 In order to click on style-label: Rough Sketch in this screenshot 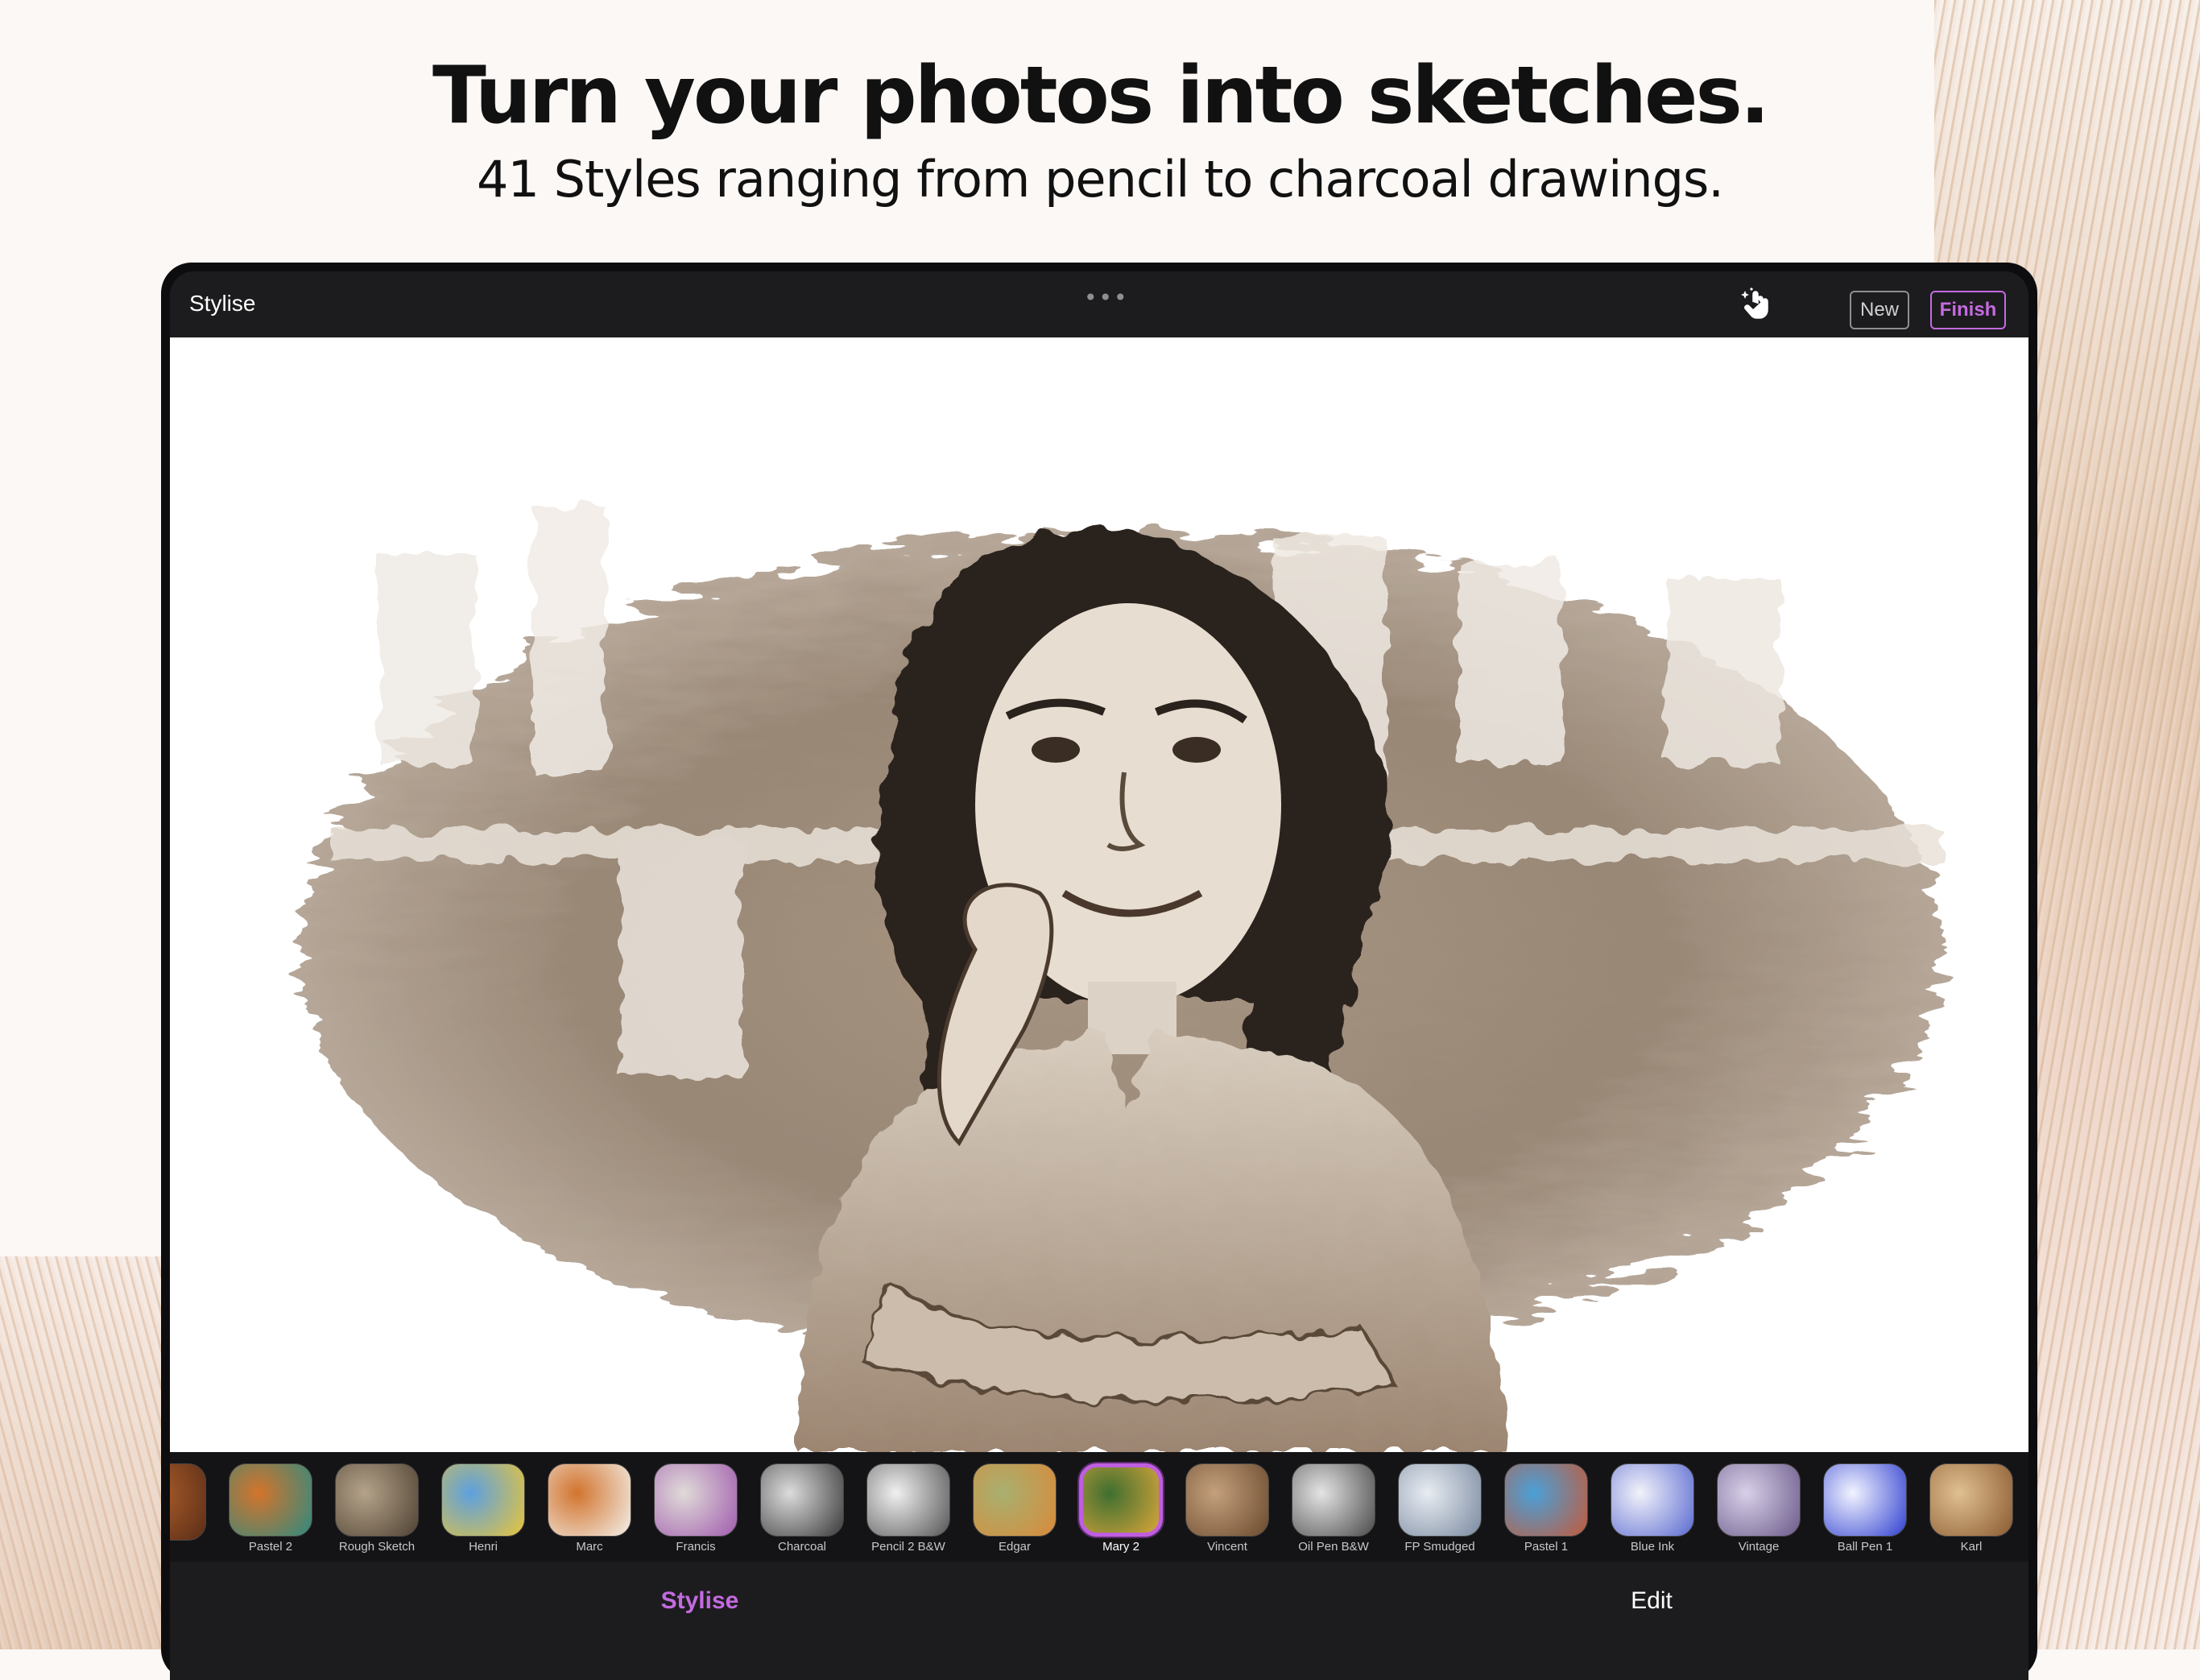, I will do `click(377, 1547)`.